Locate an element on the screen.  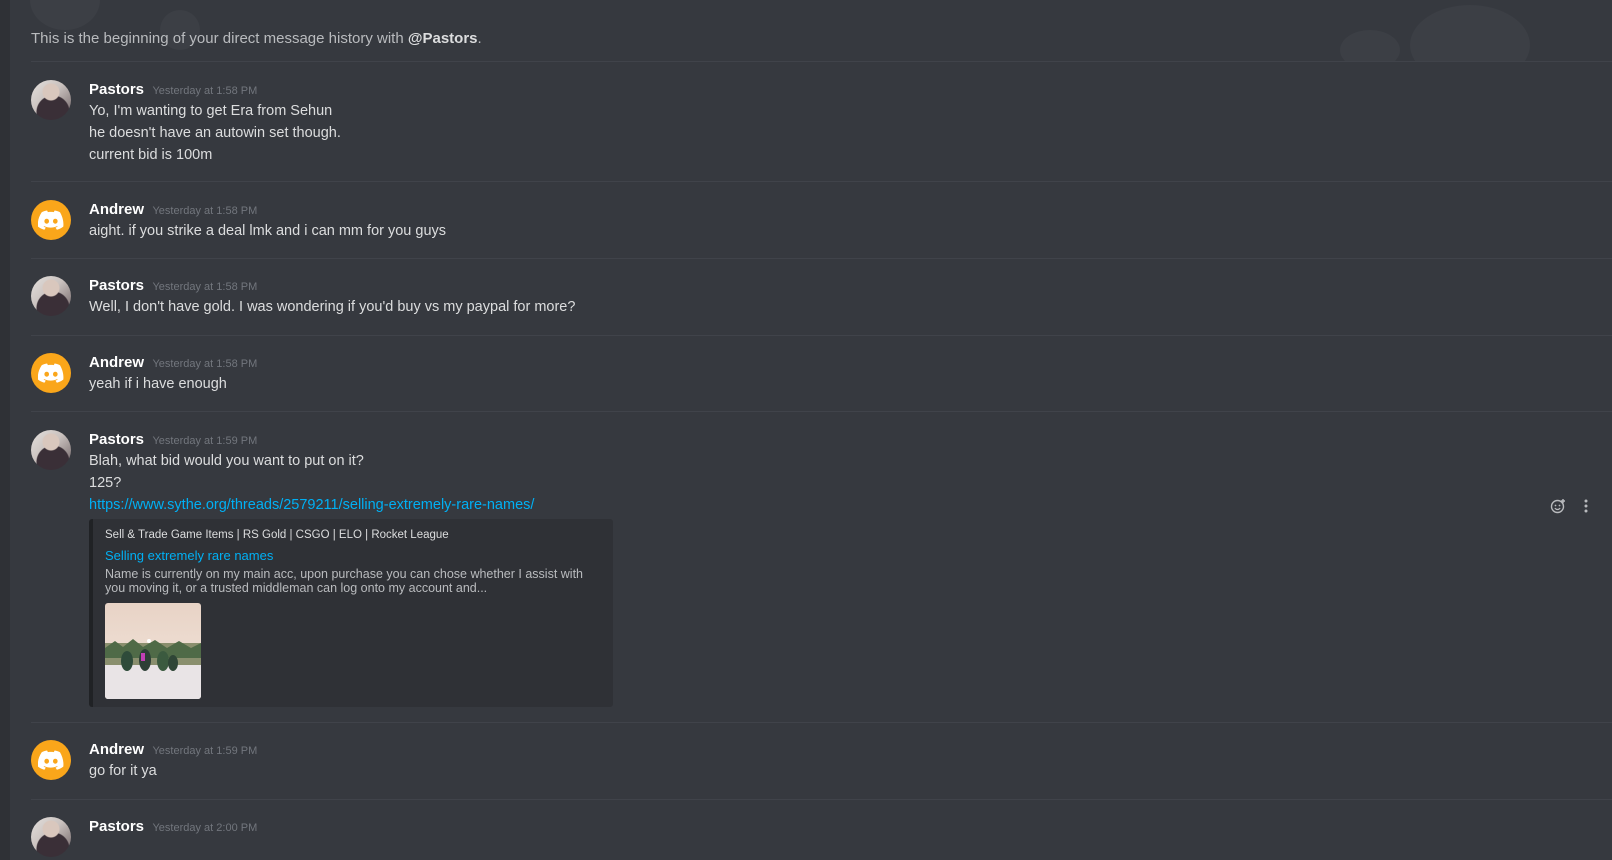
intro-mention: @Pastors is located at coordinates (443, 38).